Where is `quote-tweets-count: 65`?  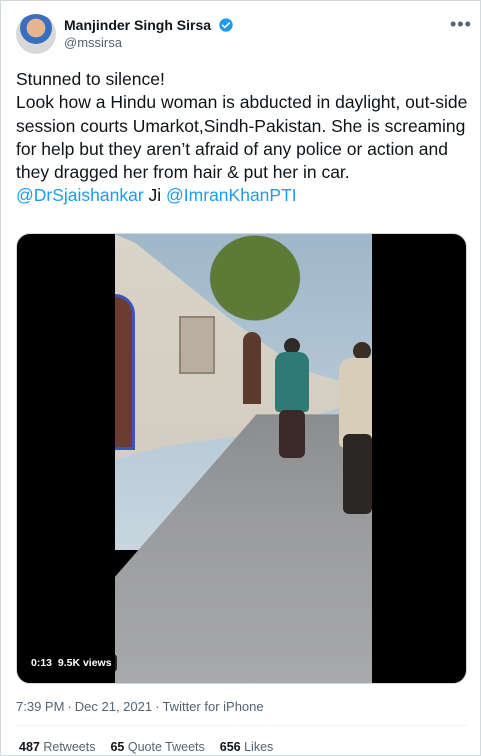
quote-tweets-count: 65 is located at coordinates (117, 747).